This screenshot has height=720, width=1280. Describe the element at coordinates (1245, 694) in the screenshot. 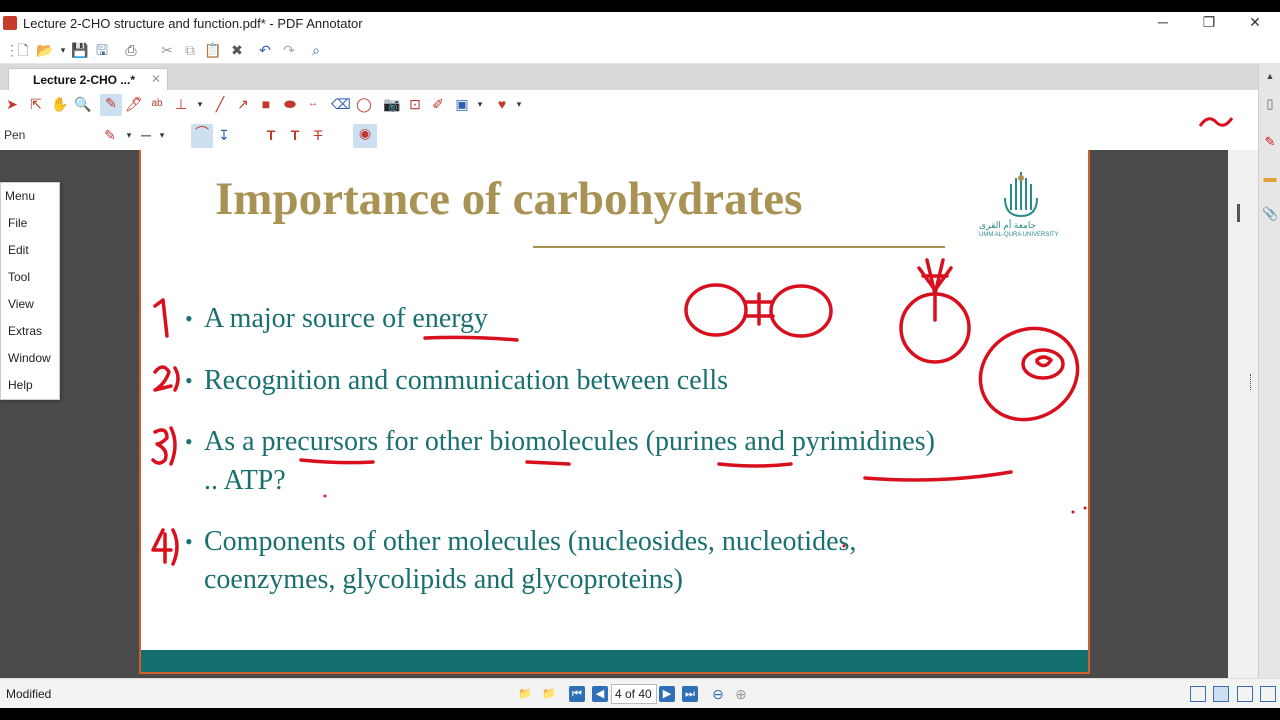

I see `two-page-view-icon` at that location.